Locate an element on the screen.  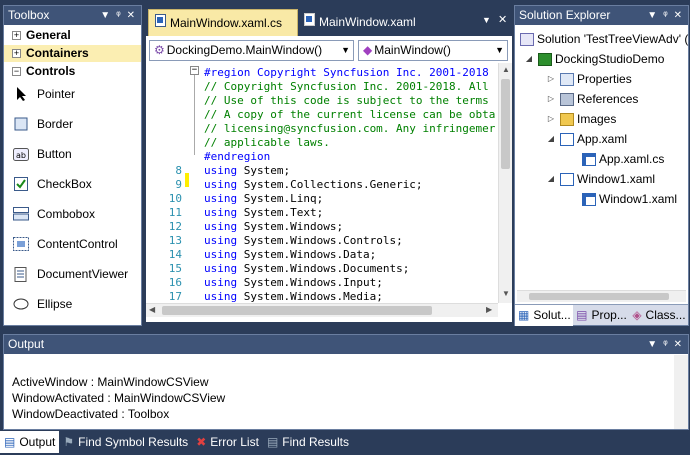
code-line: // applicable laws. is located at coordinates (267, 142).